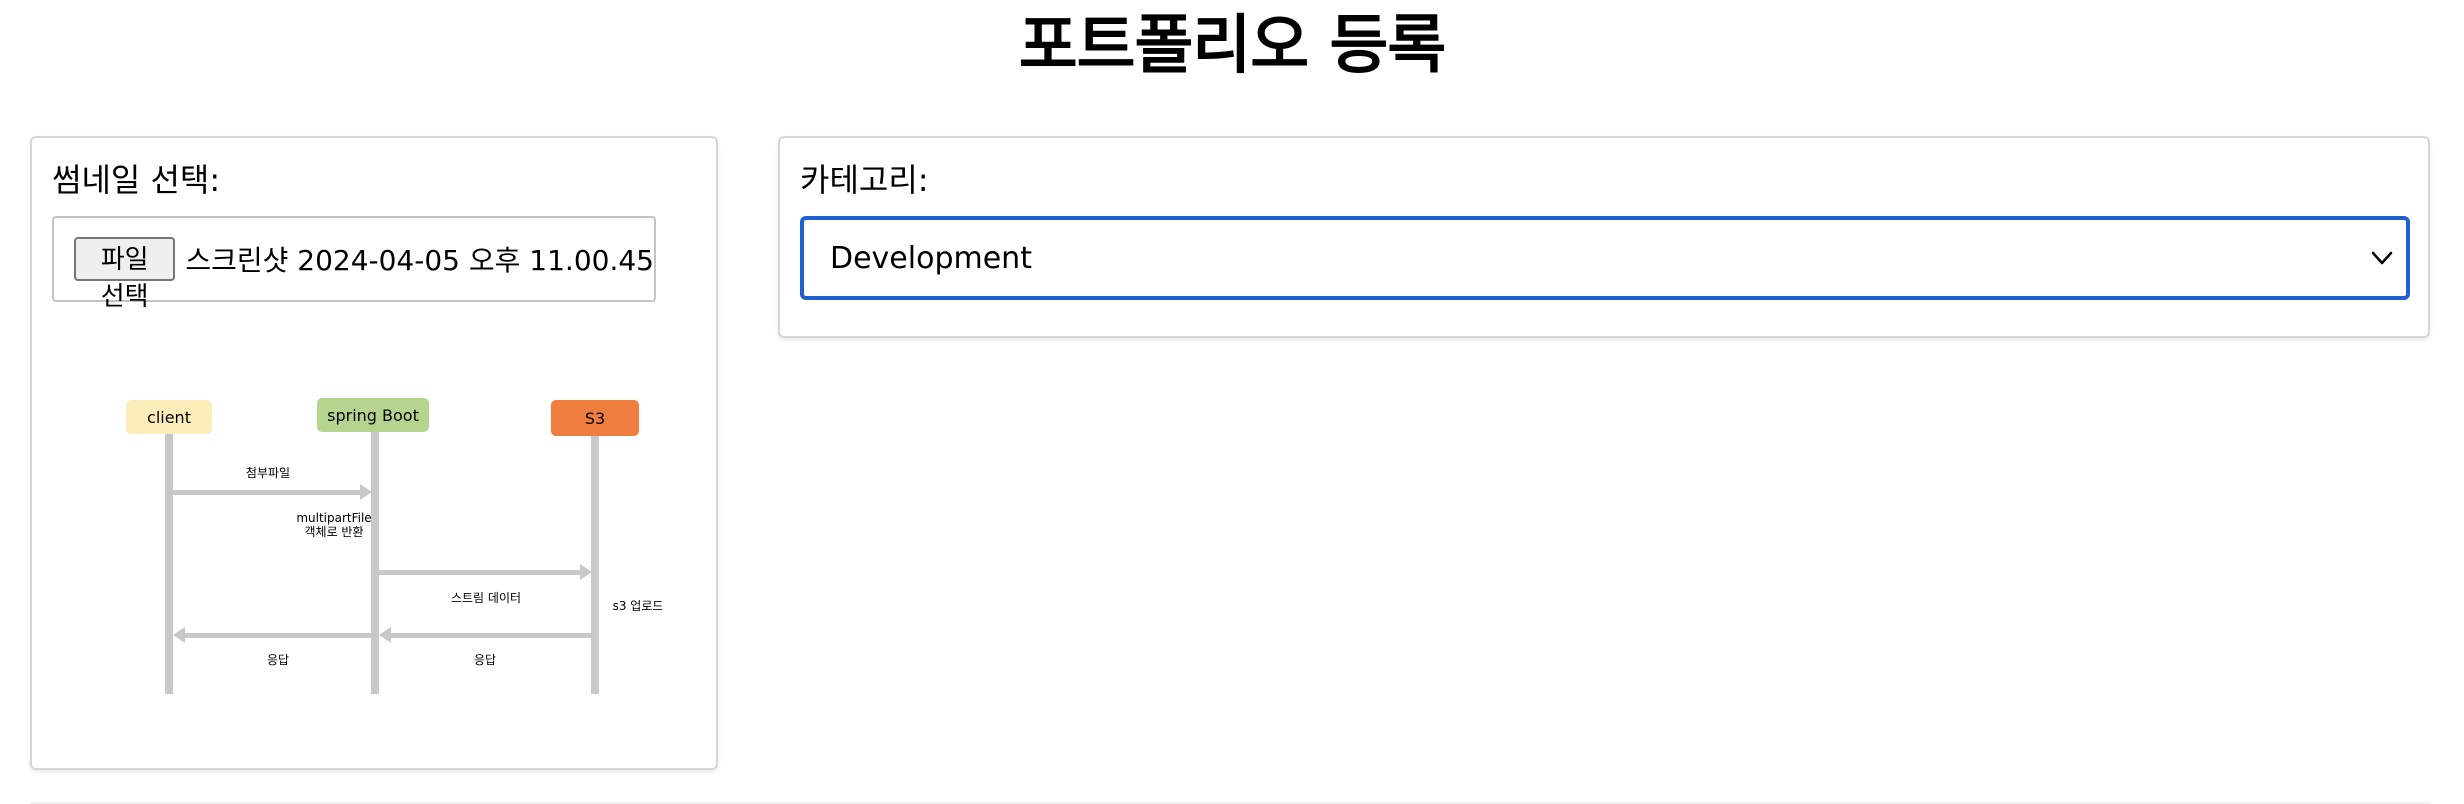 The image size is (2464, 804). I want to click on stream-label: 스트림 데이터, so click(486, 598).